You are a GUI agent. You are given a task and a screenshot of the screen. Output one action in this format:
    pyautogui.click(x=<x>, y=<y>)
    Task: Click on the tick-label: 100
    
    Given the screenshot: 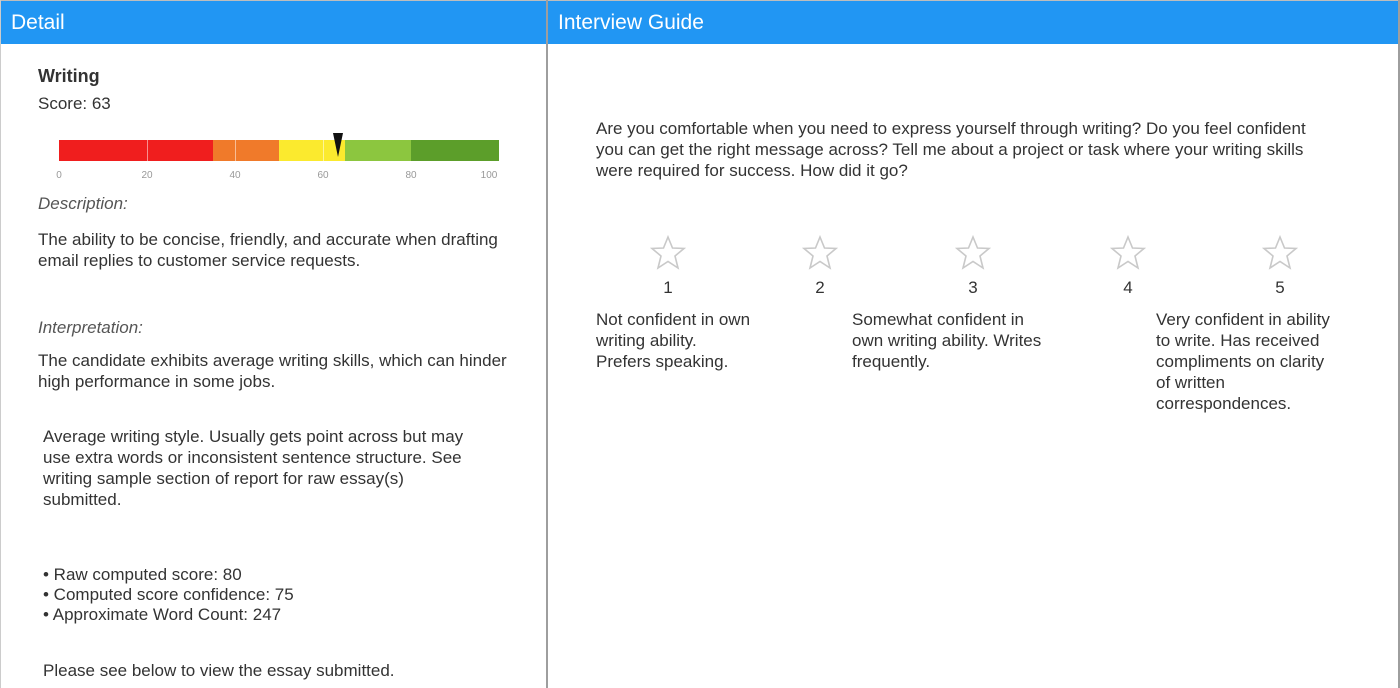 What is the action you would take?
    pyautogui.click(x=489, y=175)
    